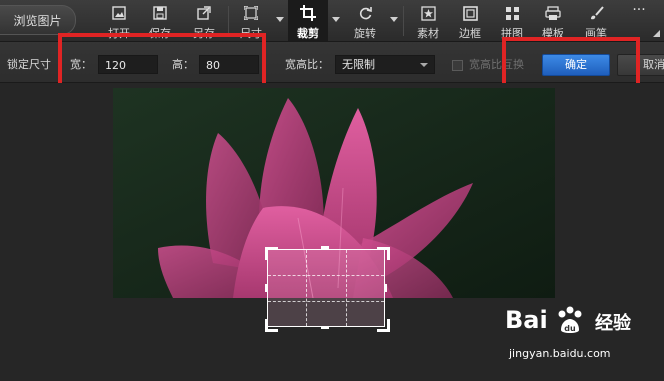  I want to click on sticker-label: 素材, so click(428, 33).